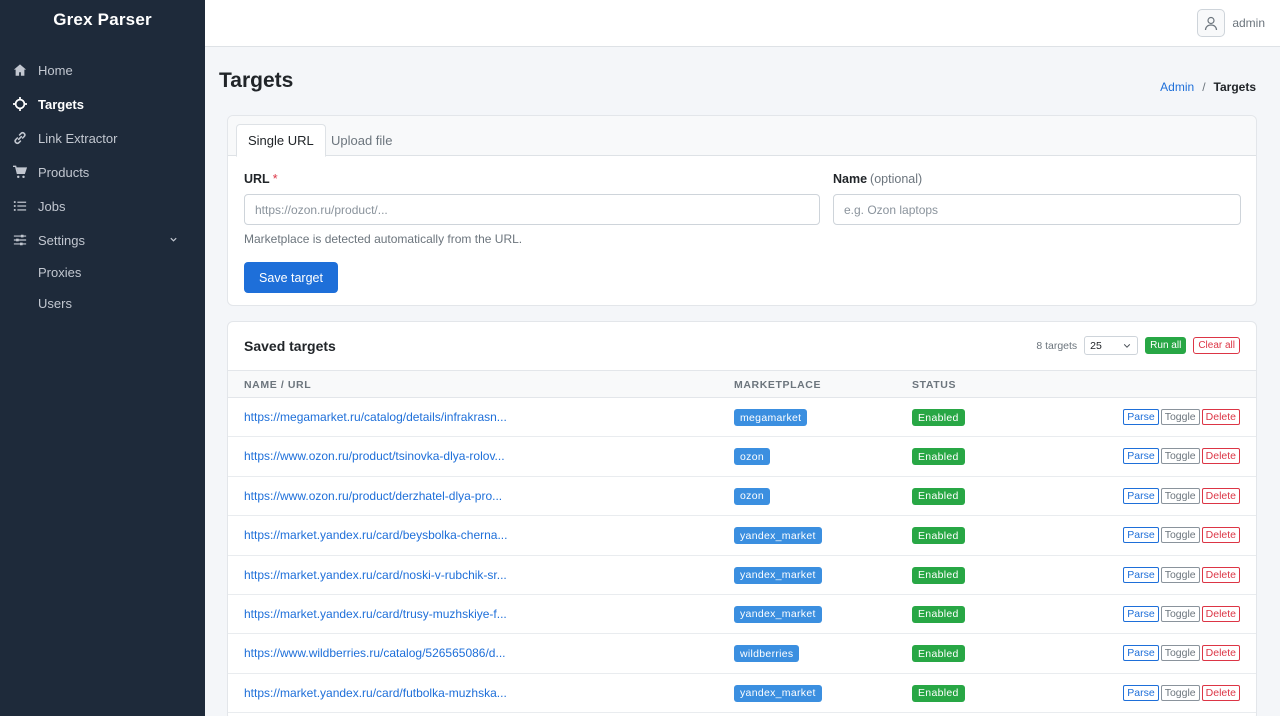 This screenshot has width=1280, height=716. Describe the element at coordinates (1177, 87) in the screenshot. I see `breadcrumb-admin-link: Admin` at that location.